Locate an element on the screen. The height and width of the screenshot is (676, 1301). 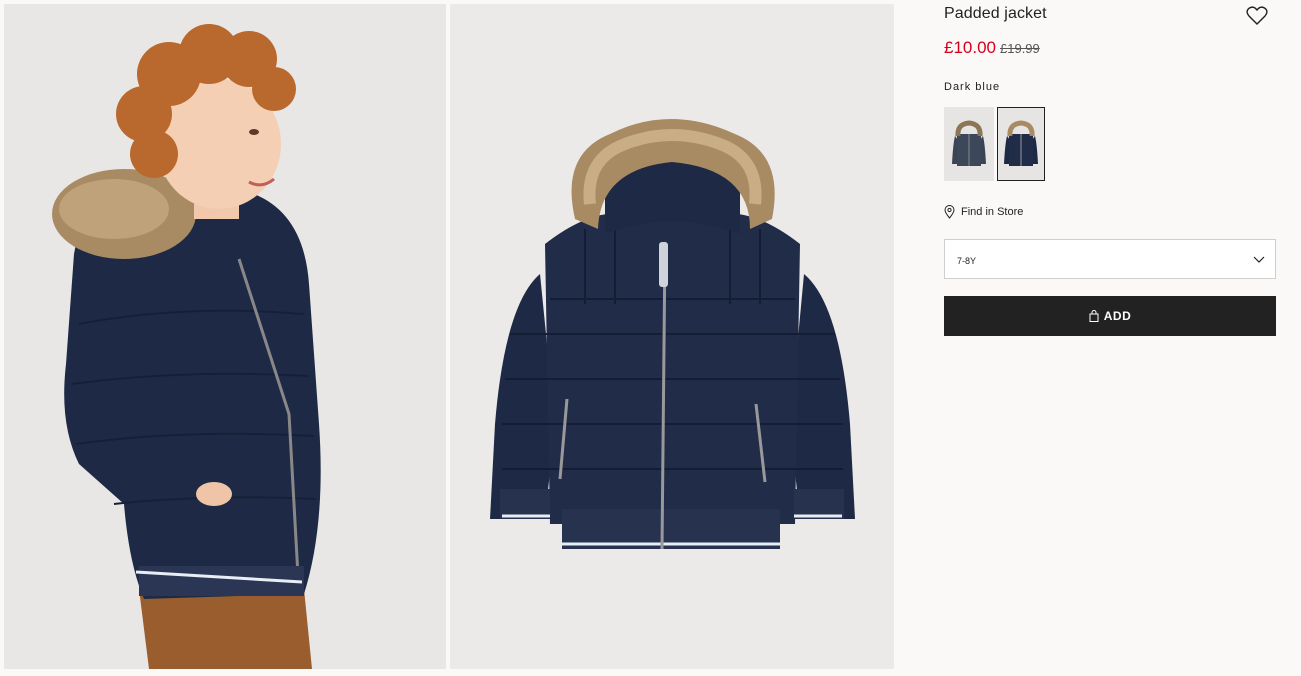
shopping-bag-icon is located at coordinates (1094, 316).